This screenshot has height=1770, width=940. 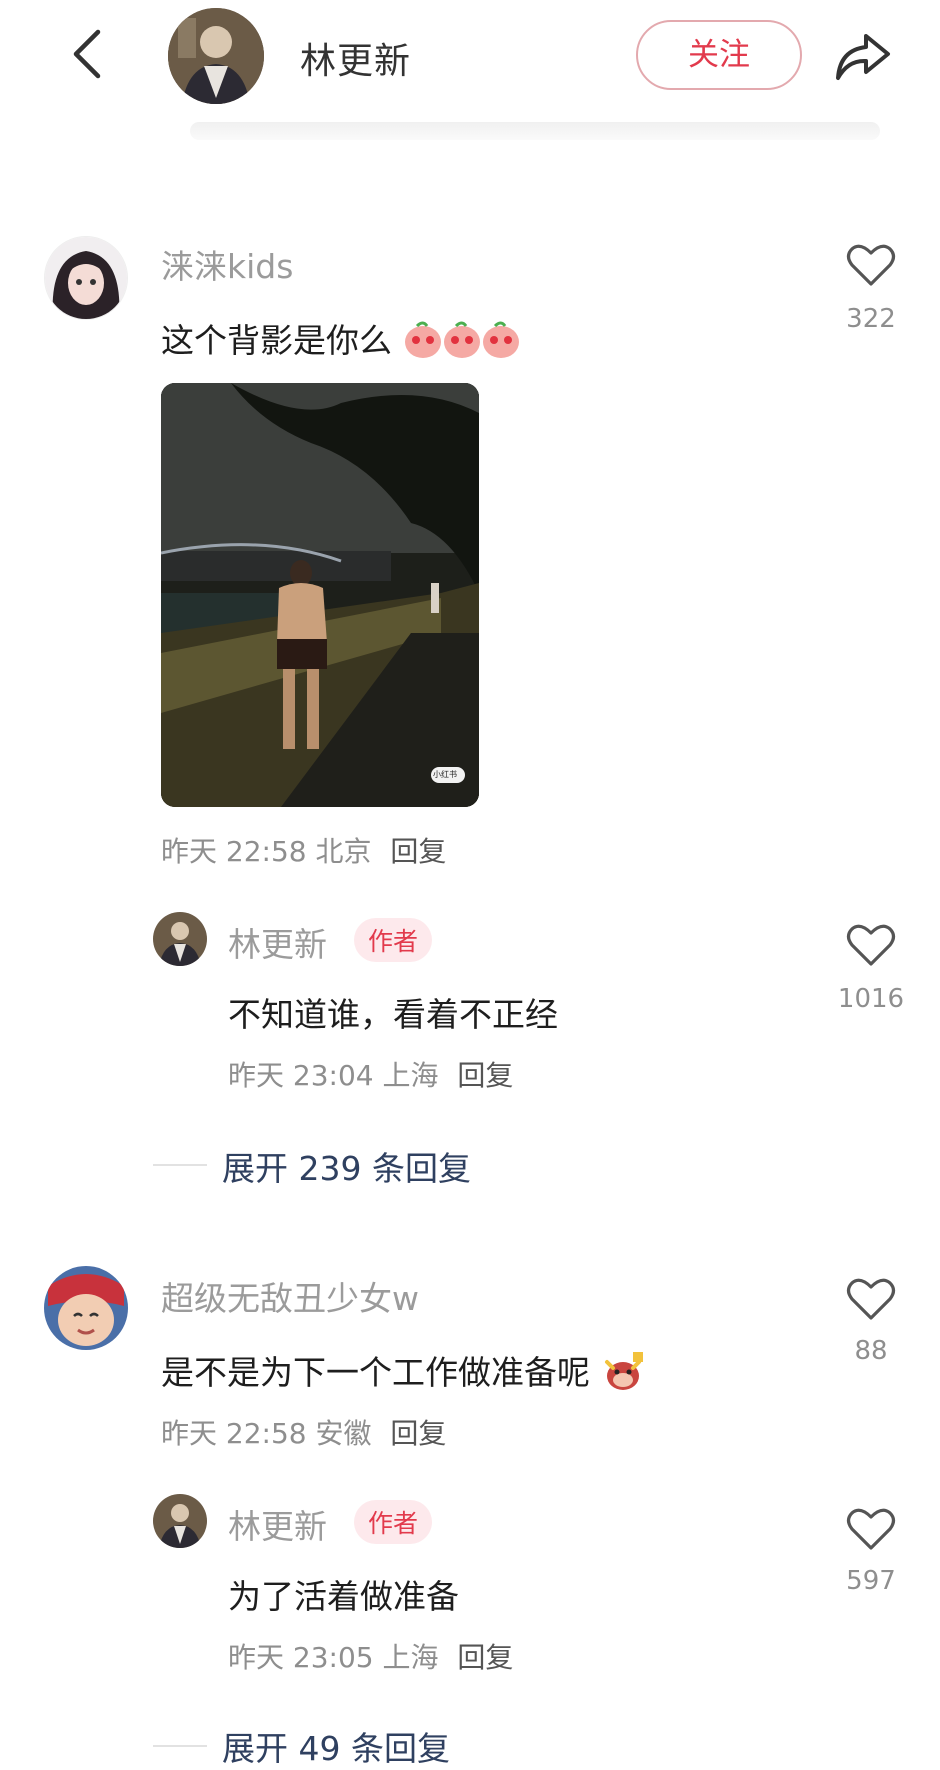 I want to click on author-avatar, so click(x=216, y=56).